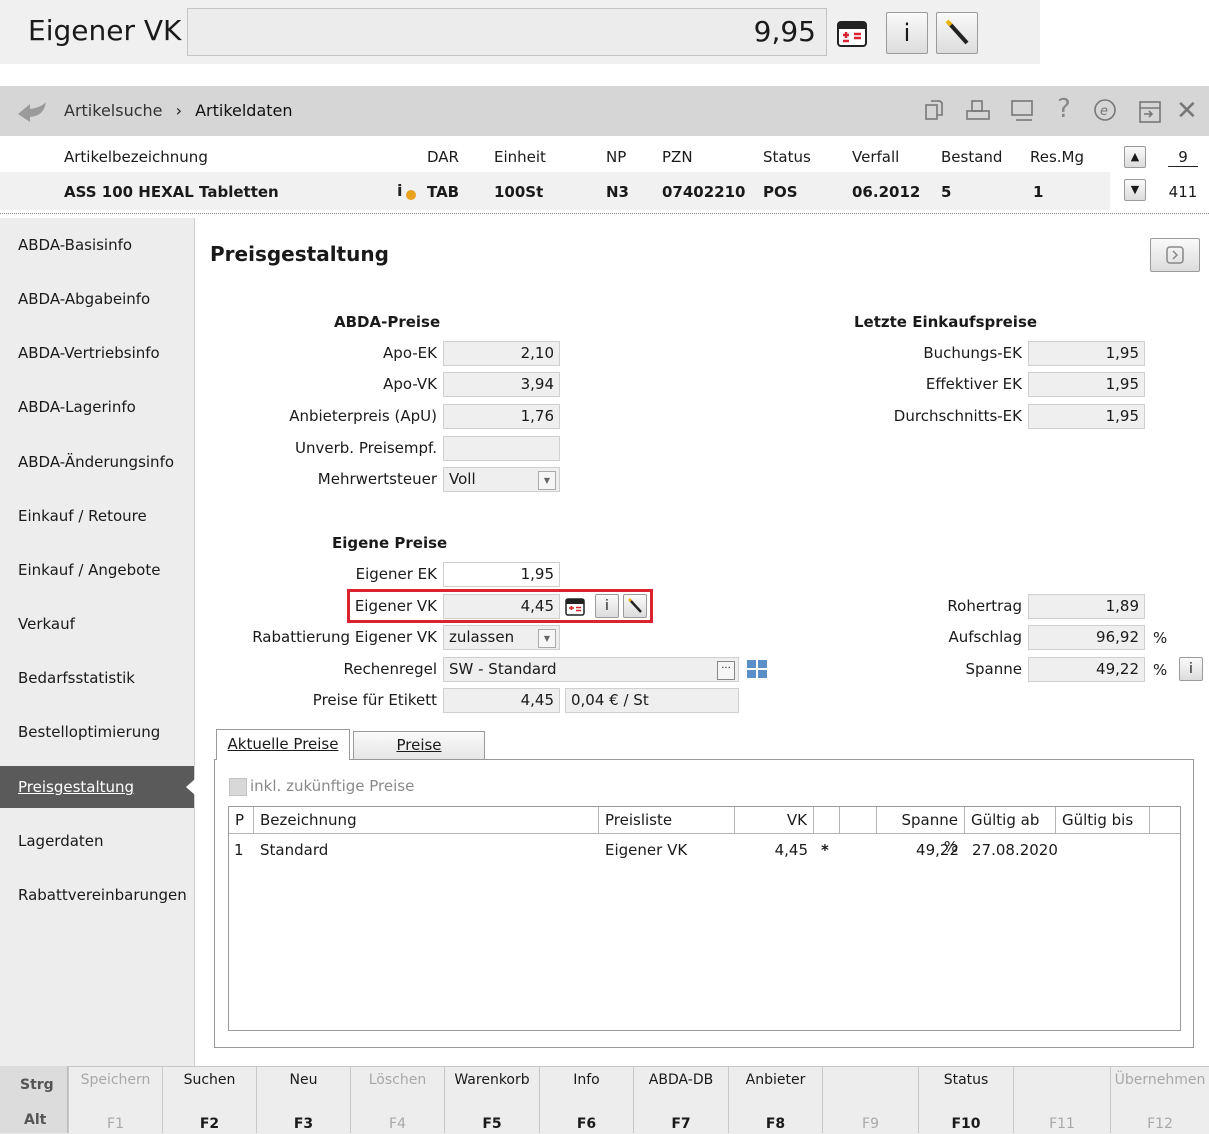  Describe the element at coordinates (396, 574) in the screenshot. I see `eigener-ek-label: Eigener EK` at that location.